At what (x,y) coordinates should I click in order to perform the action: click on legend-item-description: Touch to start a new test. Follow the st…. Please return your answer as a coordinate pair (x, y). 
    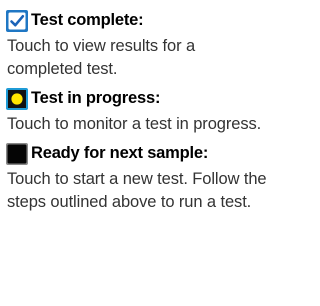
    Looking at the image, I should click on (137, 190).